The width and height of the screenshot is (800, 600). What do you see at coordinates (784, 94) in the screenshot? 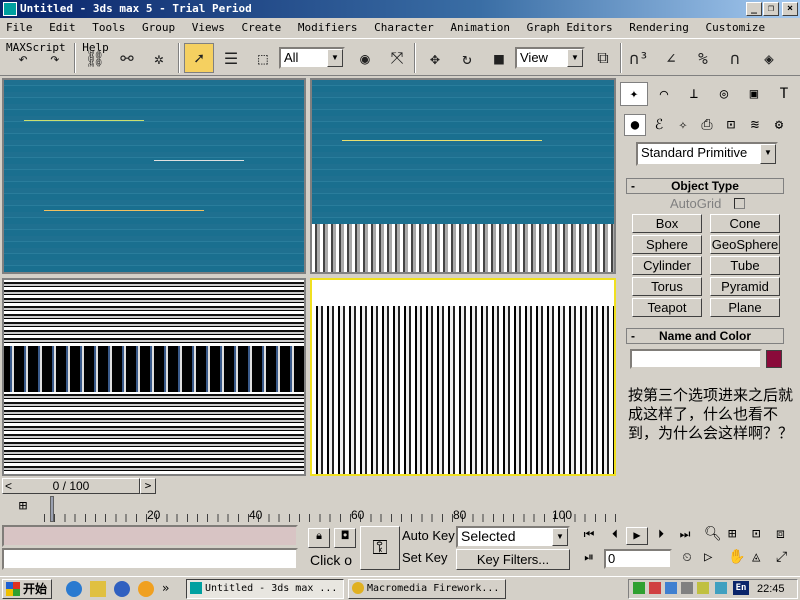
I see `utilities-tab-icon: T` at bounding box center [784, 94].